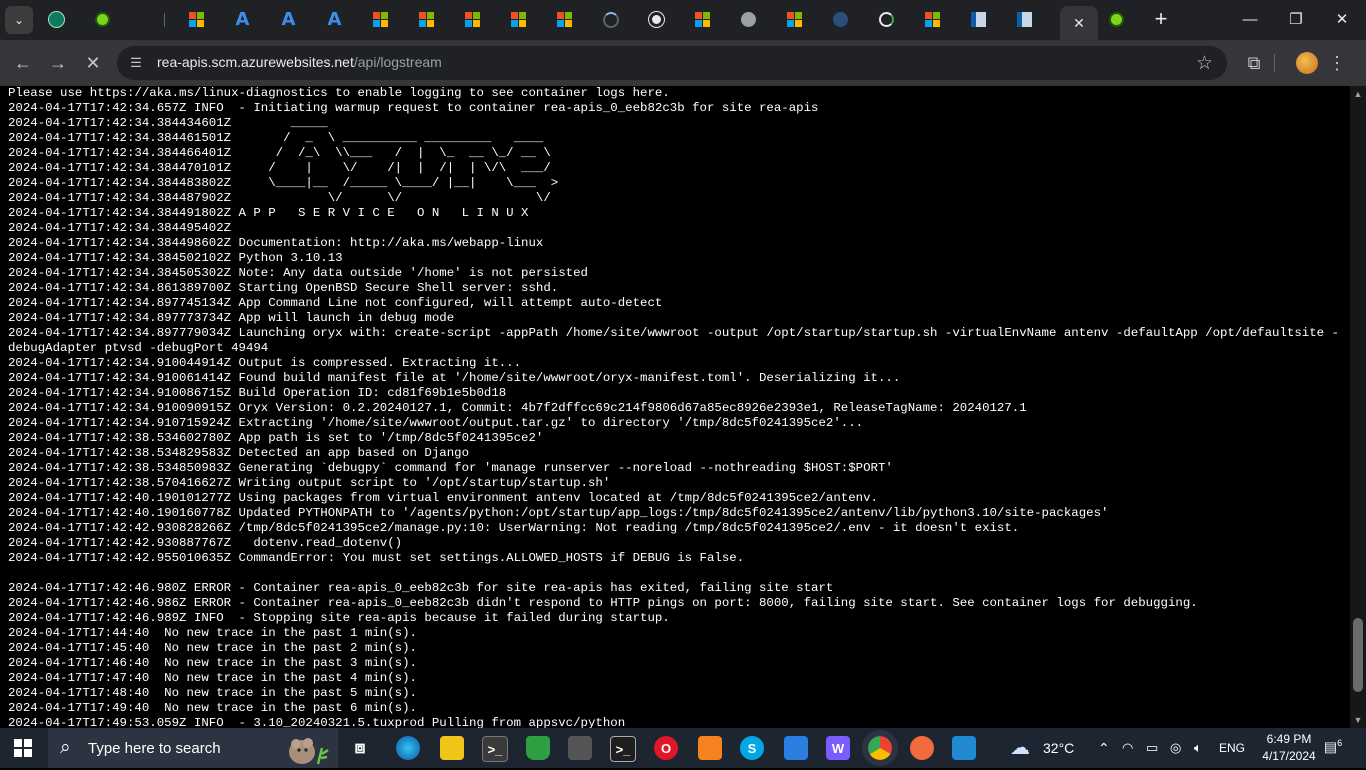 This screenshot has height=770, width=1366. I want to click on taskbar-chrome, so click(880, 748).